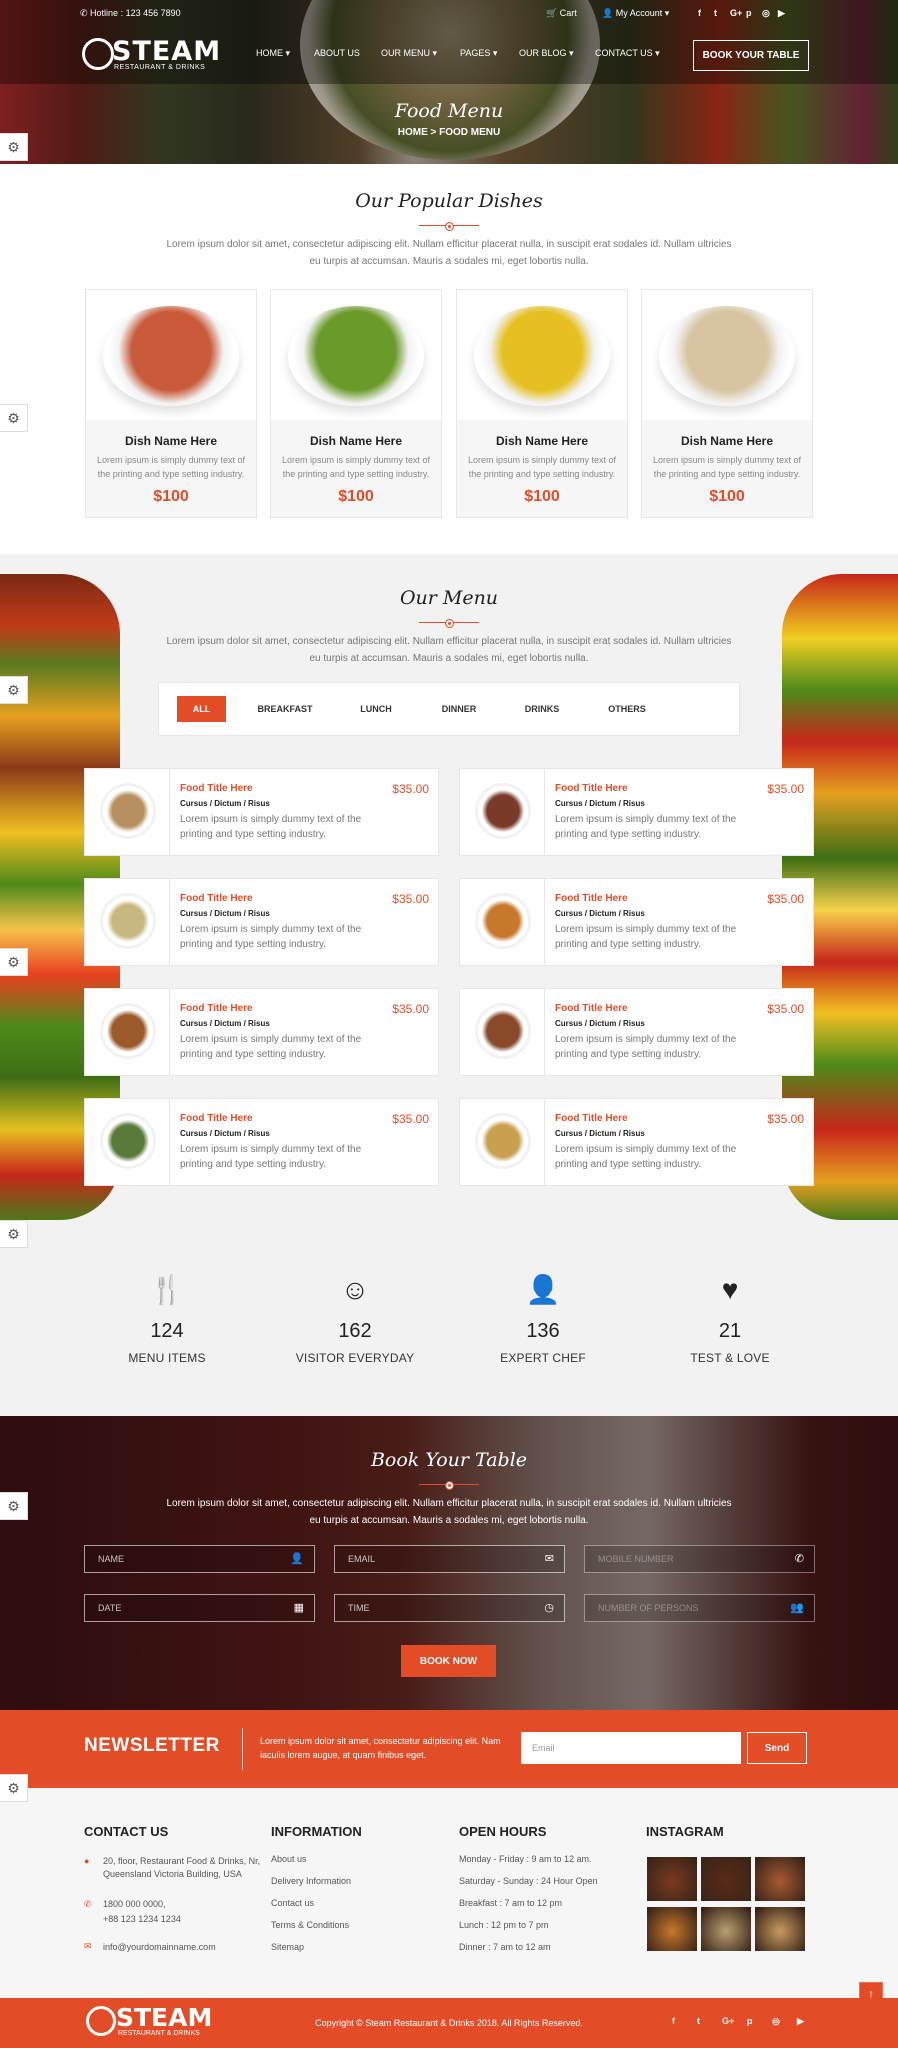 Image resolution: width=898 pixels, height=2048 pixels. Describe the element at coordinates (337, 53) in the screenshot. I see `nav-about-us: ABOUT US` at that location.